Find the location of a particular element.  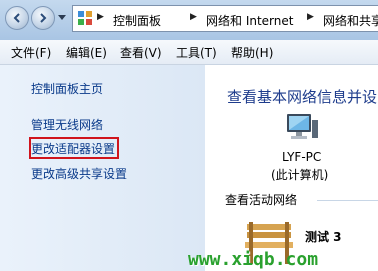

menu-edit: 编辑(E) is located at coordinates (86, 52).